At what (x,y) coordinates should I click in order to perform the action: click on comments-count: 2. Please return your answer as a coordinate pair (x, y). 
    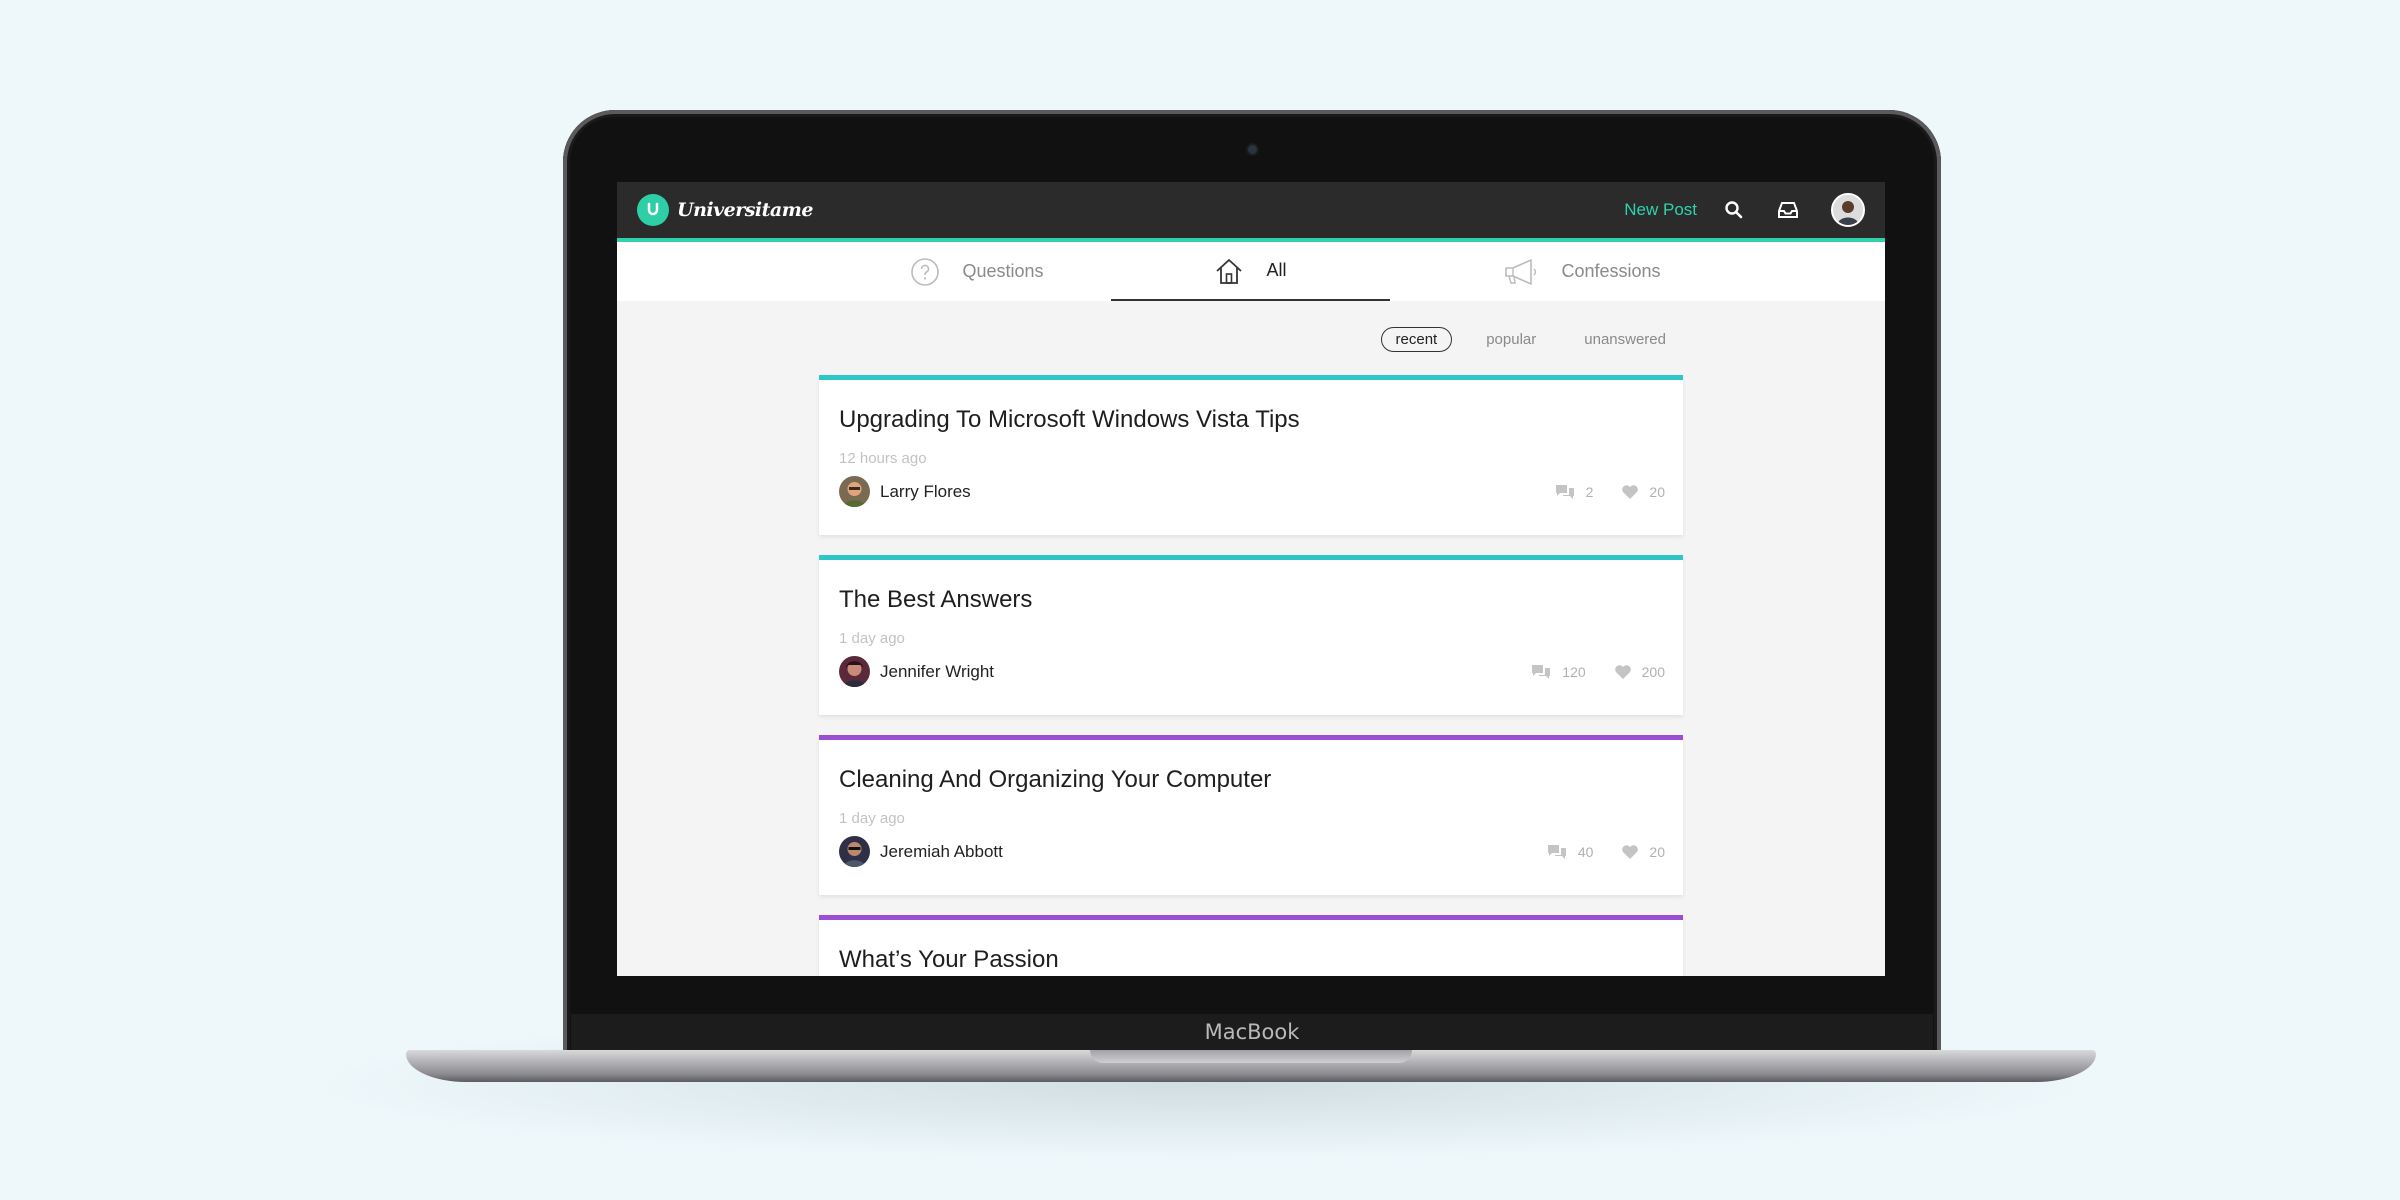
    Looking at the image, I should click on (1589, 492).